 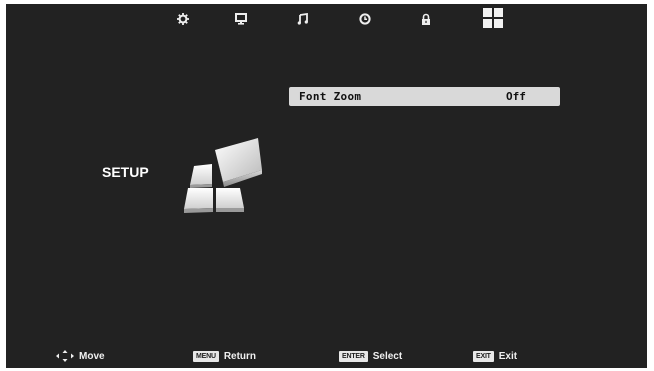 I want to click on setup-icon, so click(x=493, y=18).